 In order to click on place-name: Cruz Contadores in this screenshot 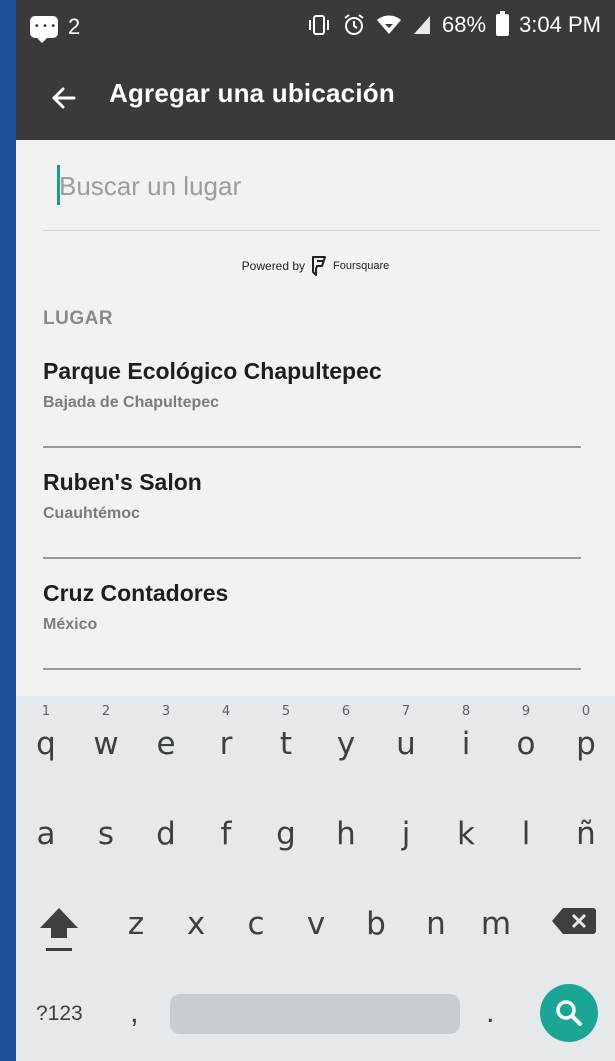, I will do `click(136, 593)`.